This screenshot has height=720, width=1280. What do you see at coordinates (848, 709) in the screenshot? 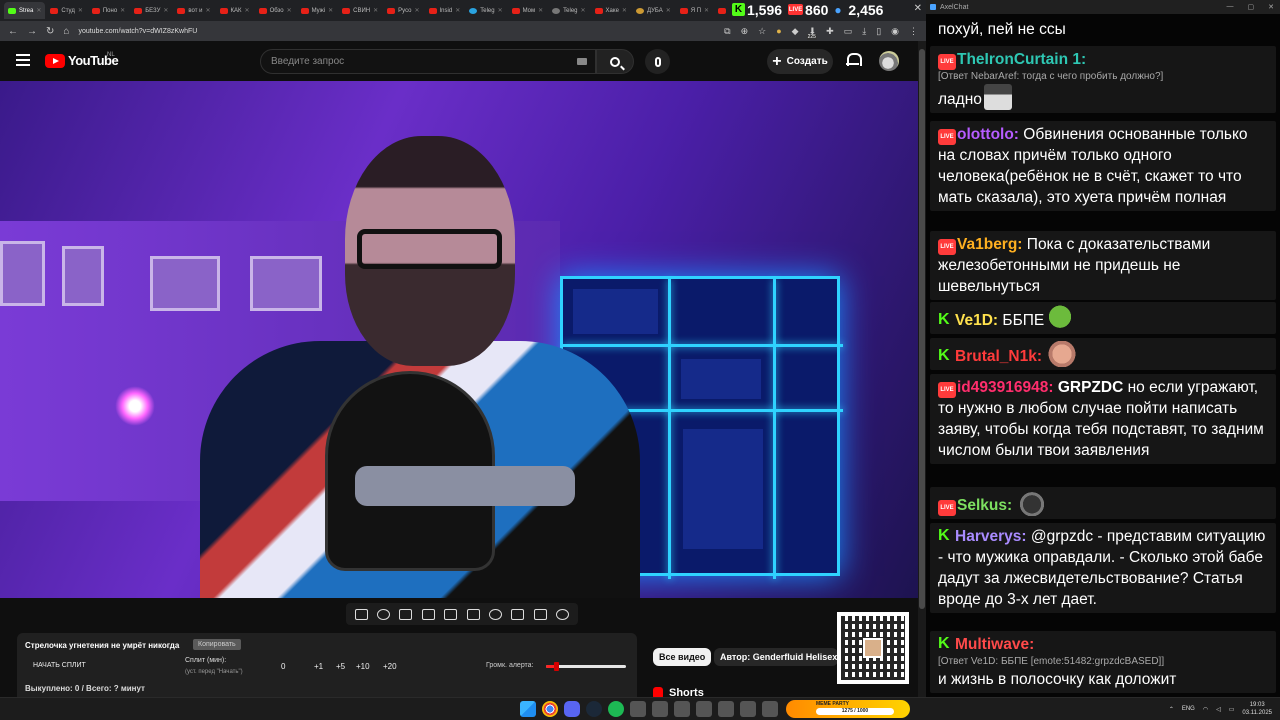
I see `meme-party-widget: MEME PARTY 1275 / 1000` at bounding box center [848, 709].